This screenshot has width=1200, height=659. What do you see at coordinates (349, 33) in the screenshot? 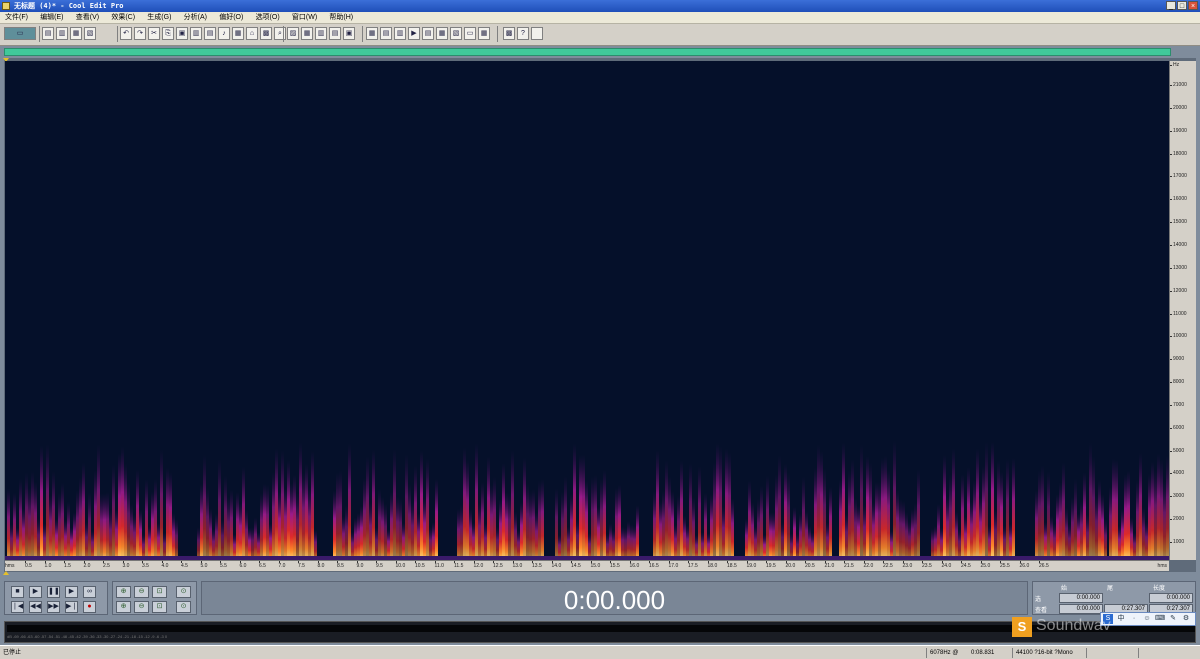
I see `envelope-icon: ▣` at bounding box center [349, 33].